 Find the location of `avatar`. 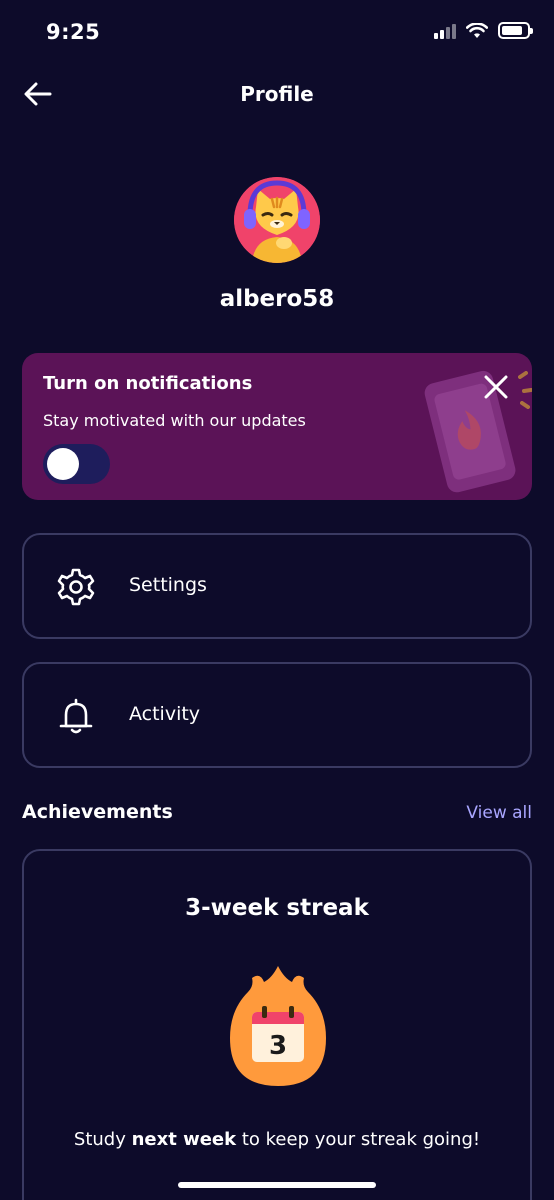

avatar is located at coordinates (277, 220).